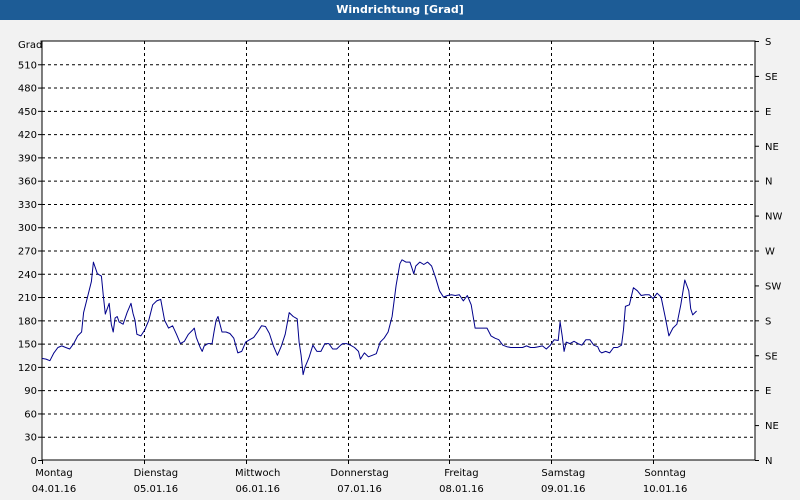 This screenshot has height=500, width=800. Describe the element at coordinates (30, 45) in the screenshot. I see `y-axis-label: Grad` at that location.